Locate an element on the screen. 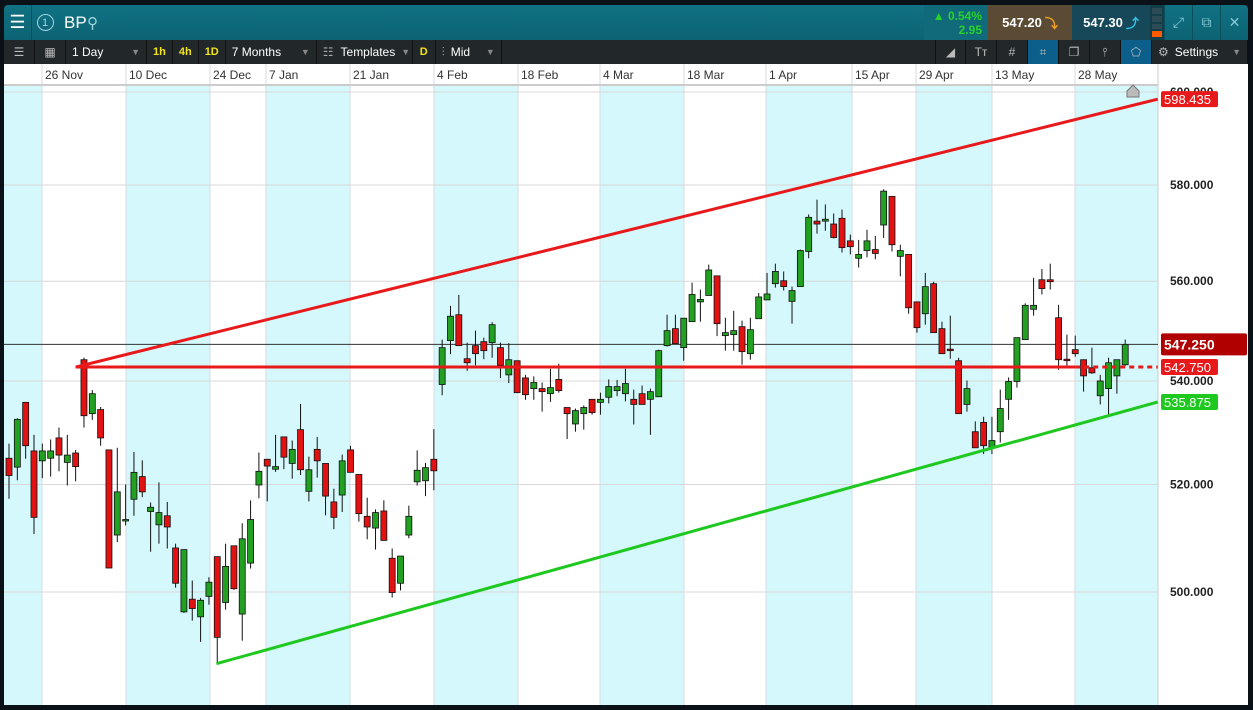  price-label-icon: ⬠ is located at coordinates (1136, 52).